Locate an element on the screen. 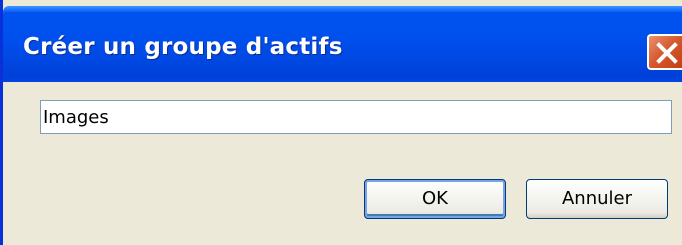 The width and height of the screenshot is (682, 245). group-name-input is located at coordinates (356, 117).